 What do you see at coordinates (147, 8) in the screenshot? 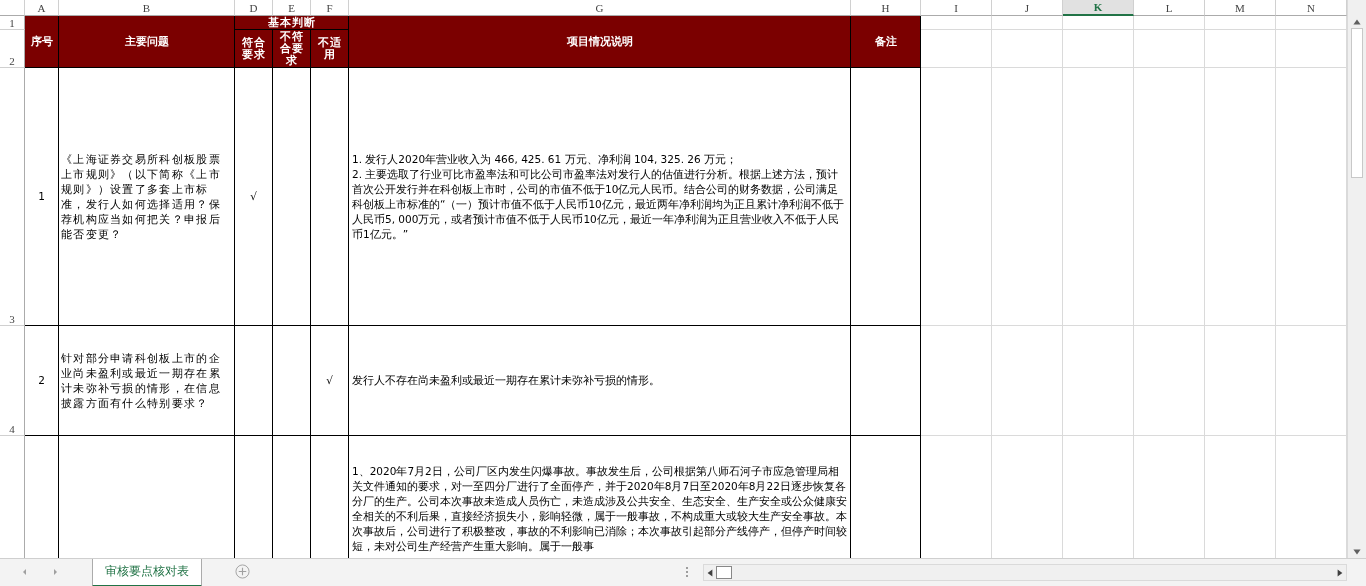
I see `column-header: B` at bounding box center [147, 8].